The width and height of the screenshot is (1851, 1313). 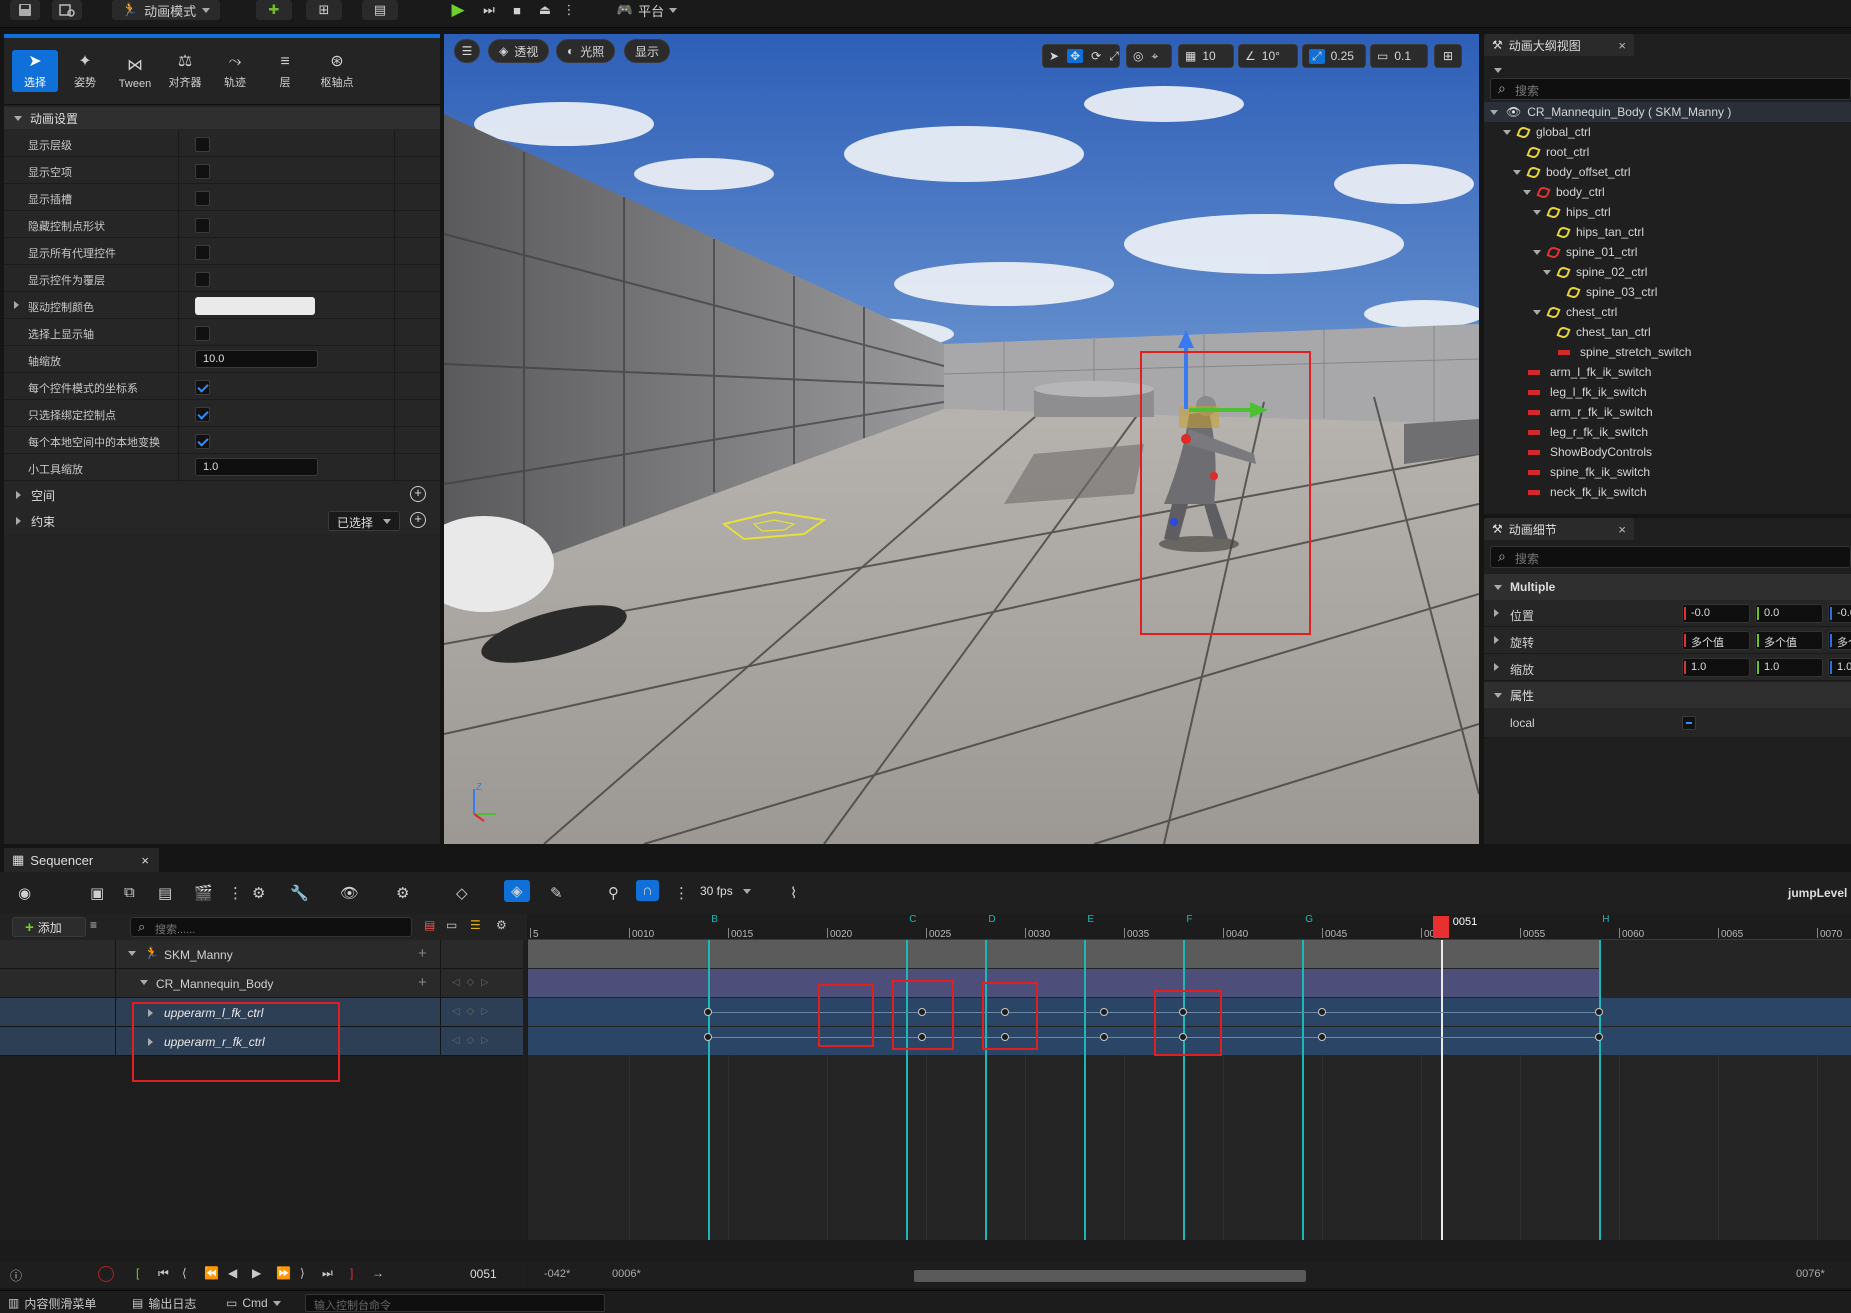 I want to click on stop-icon: ■, so click(x=517, y=10).